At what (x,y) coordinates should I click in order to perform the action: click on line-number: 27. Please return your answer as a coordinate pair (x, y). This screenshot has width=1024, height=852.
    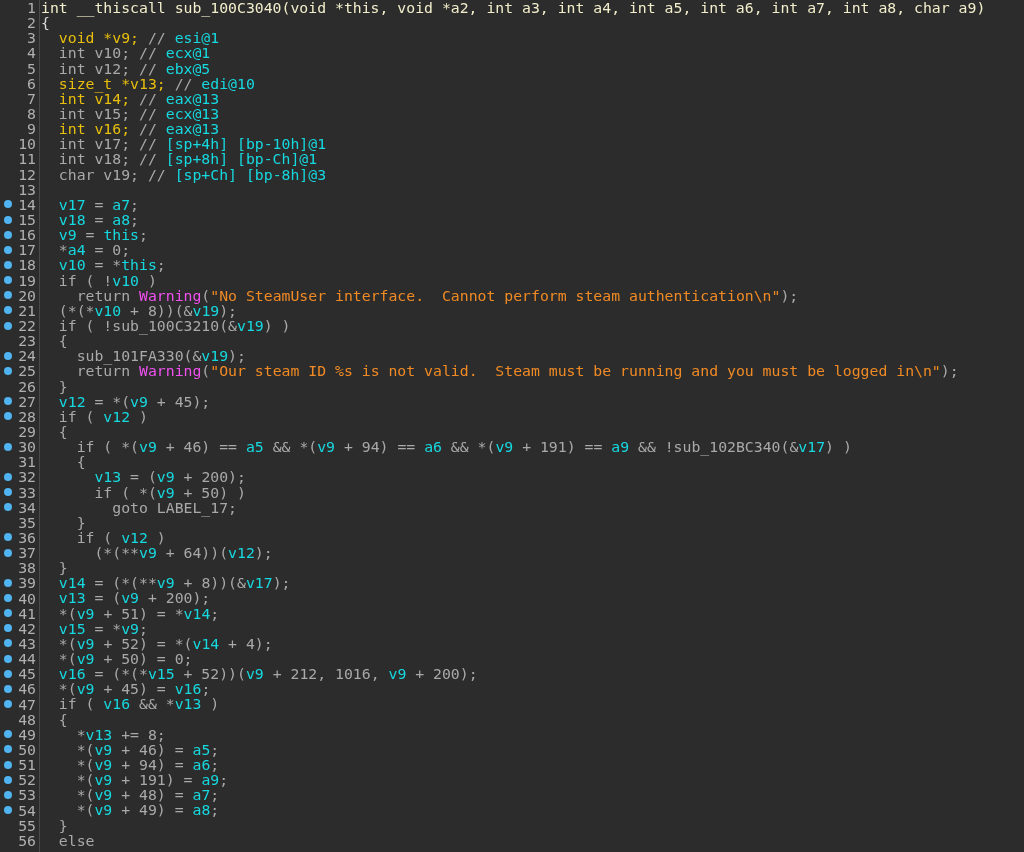
    Looking at the image, I should click on (27, 401).